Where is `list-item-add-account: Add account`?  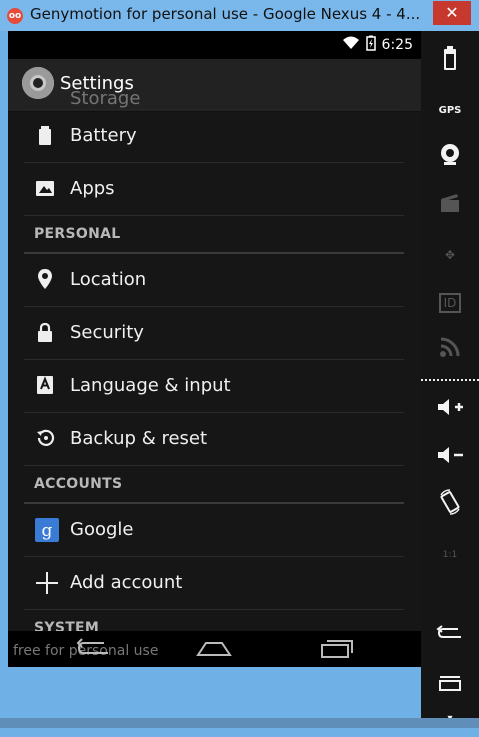
list-item-add-account: Add account is located at coordinates (214, 583).